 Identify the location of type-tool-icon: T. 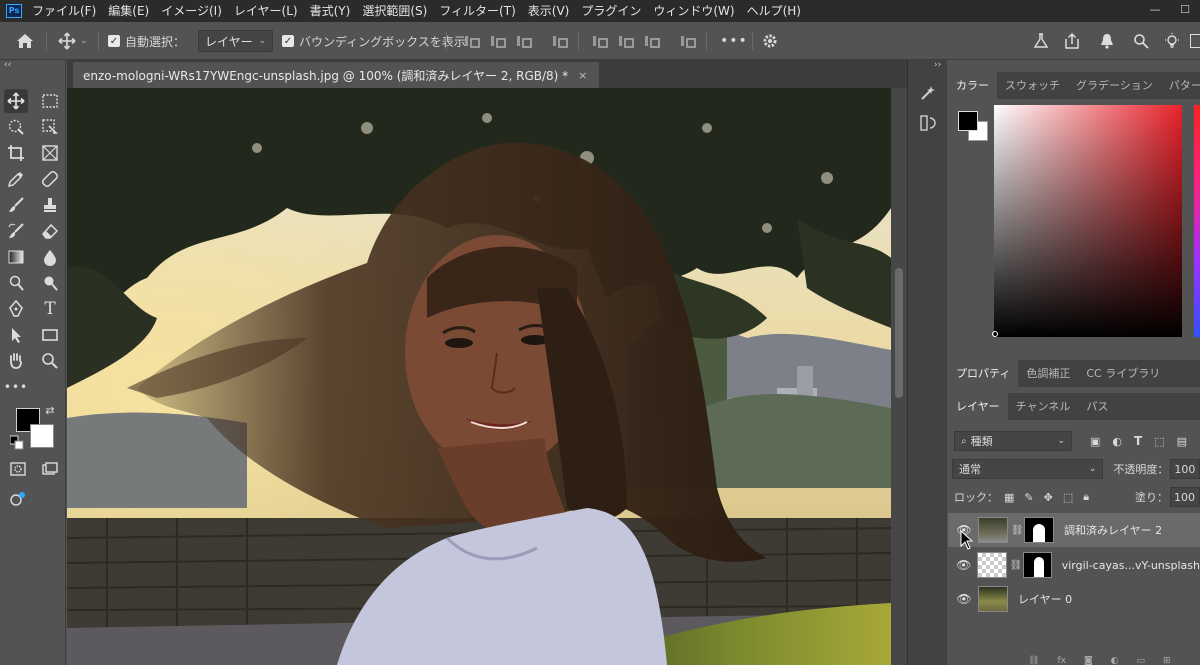
(50, 309).